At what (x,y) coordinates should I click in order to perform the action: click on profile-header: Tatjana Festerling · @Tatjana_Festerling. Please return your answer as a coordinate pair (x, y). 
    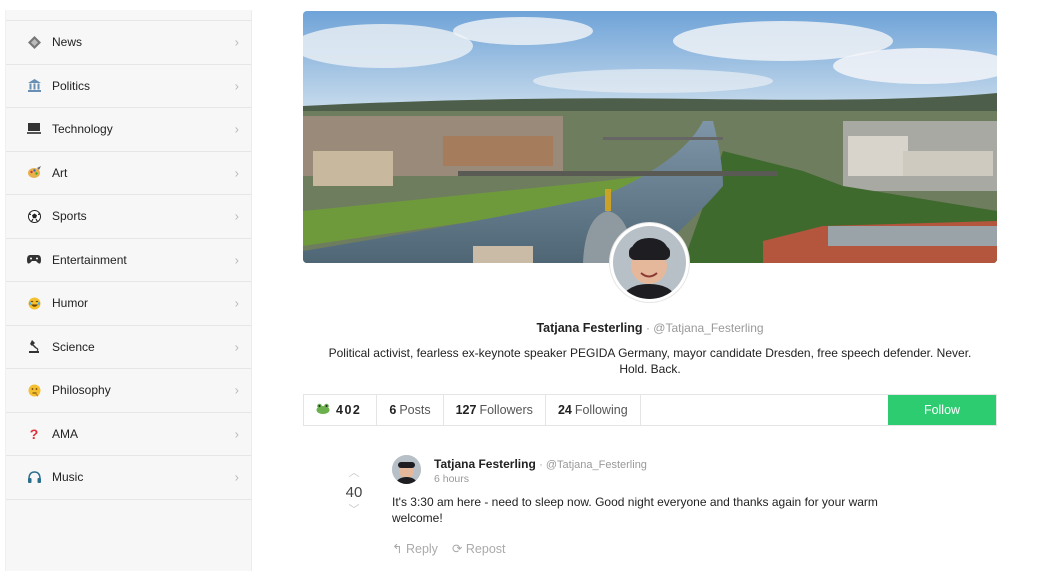
    Looking at the image, I should click on (650, 328).